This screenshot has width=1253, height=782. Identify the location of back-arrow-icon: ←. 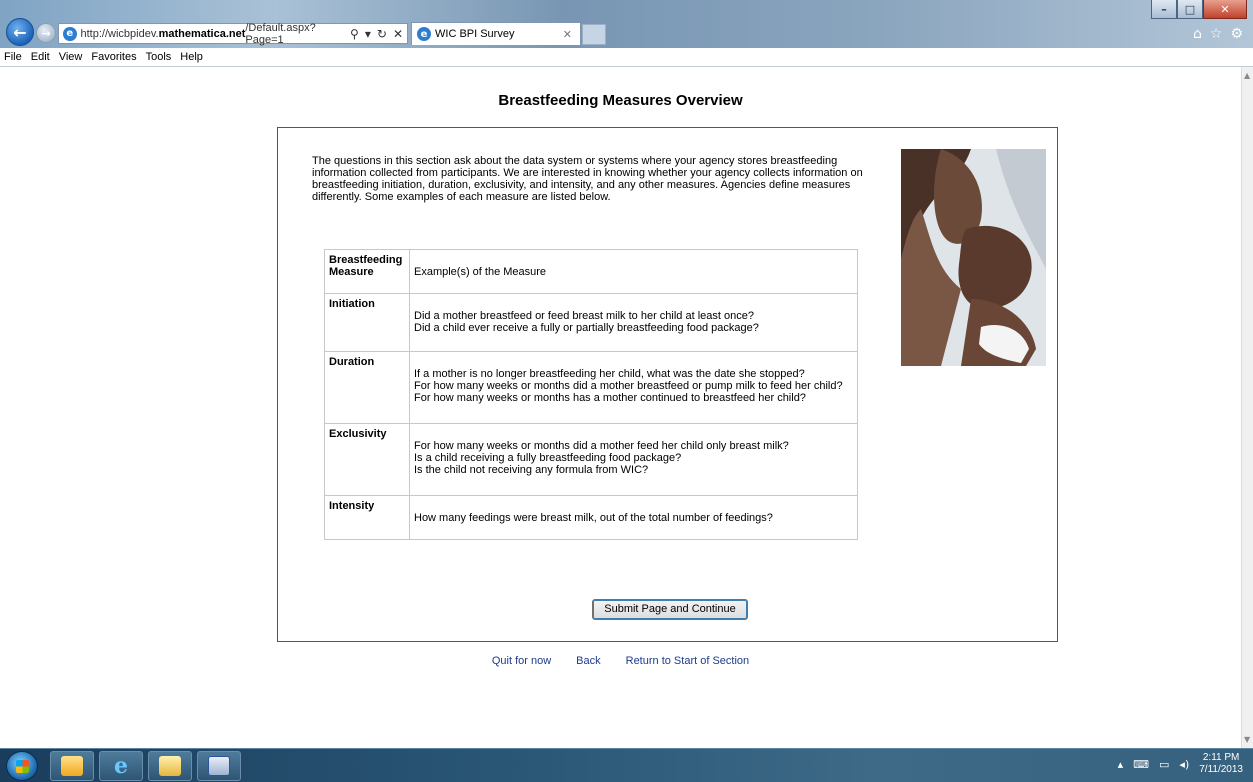
(20, 32).